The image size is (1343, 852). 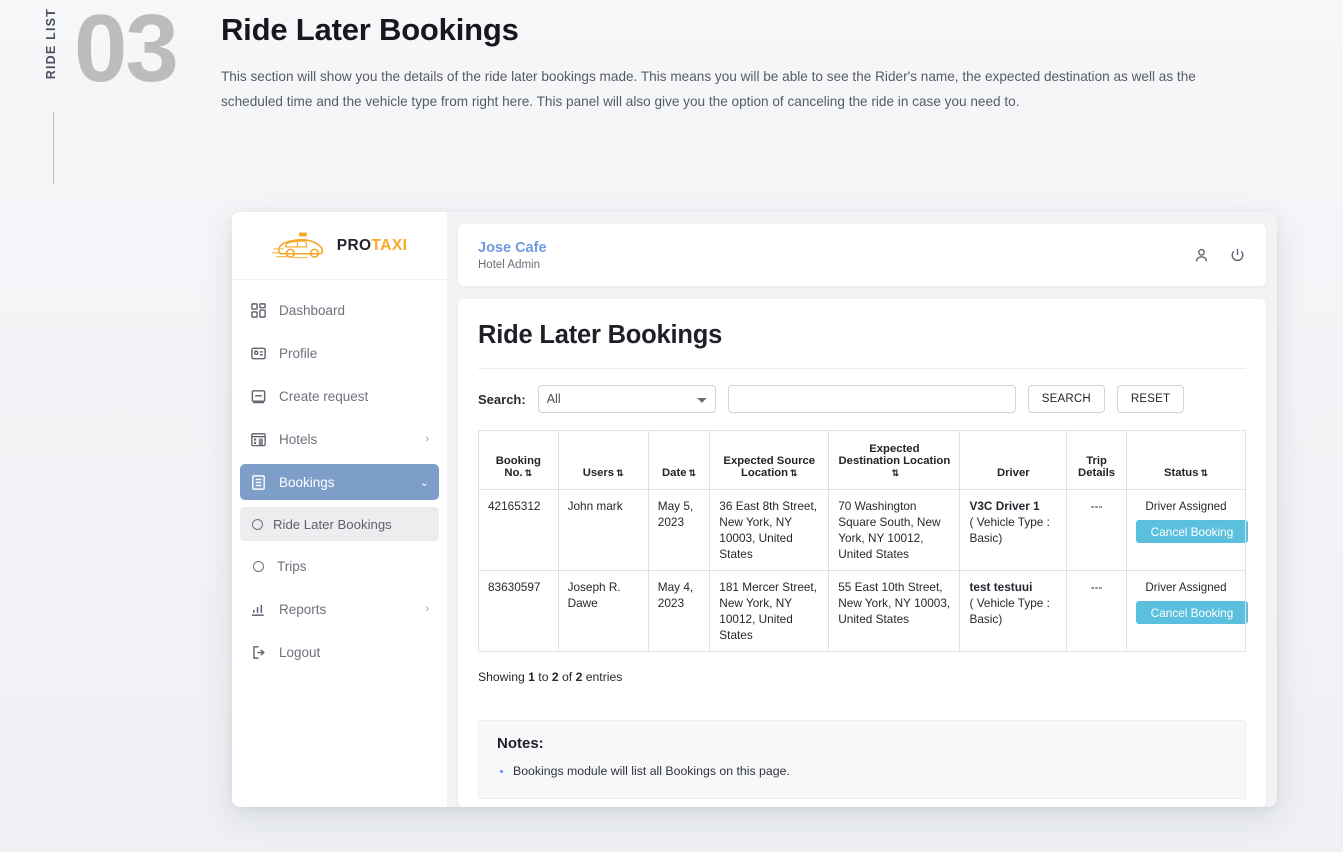 What do you see at coordinates (258, 396) in the screenshot?
I see `window-icon` at bounding box center [258, 396].